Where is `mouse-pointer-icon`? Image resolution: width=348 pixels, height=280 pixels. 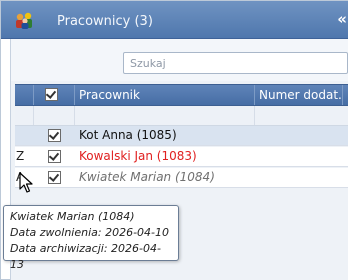 mouse-pointer-icon is located at coordinates (26, 183).